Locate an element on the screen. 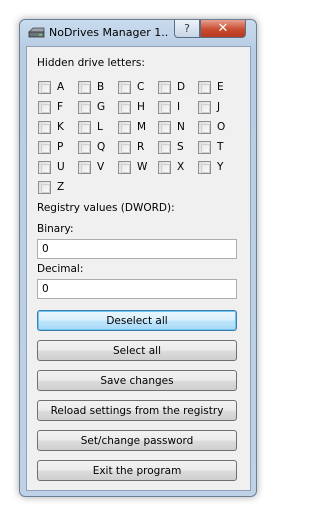 This screenshot has width=320, height=515. checkbox-drive-w is located at coordinates (124, 167).